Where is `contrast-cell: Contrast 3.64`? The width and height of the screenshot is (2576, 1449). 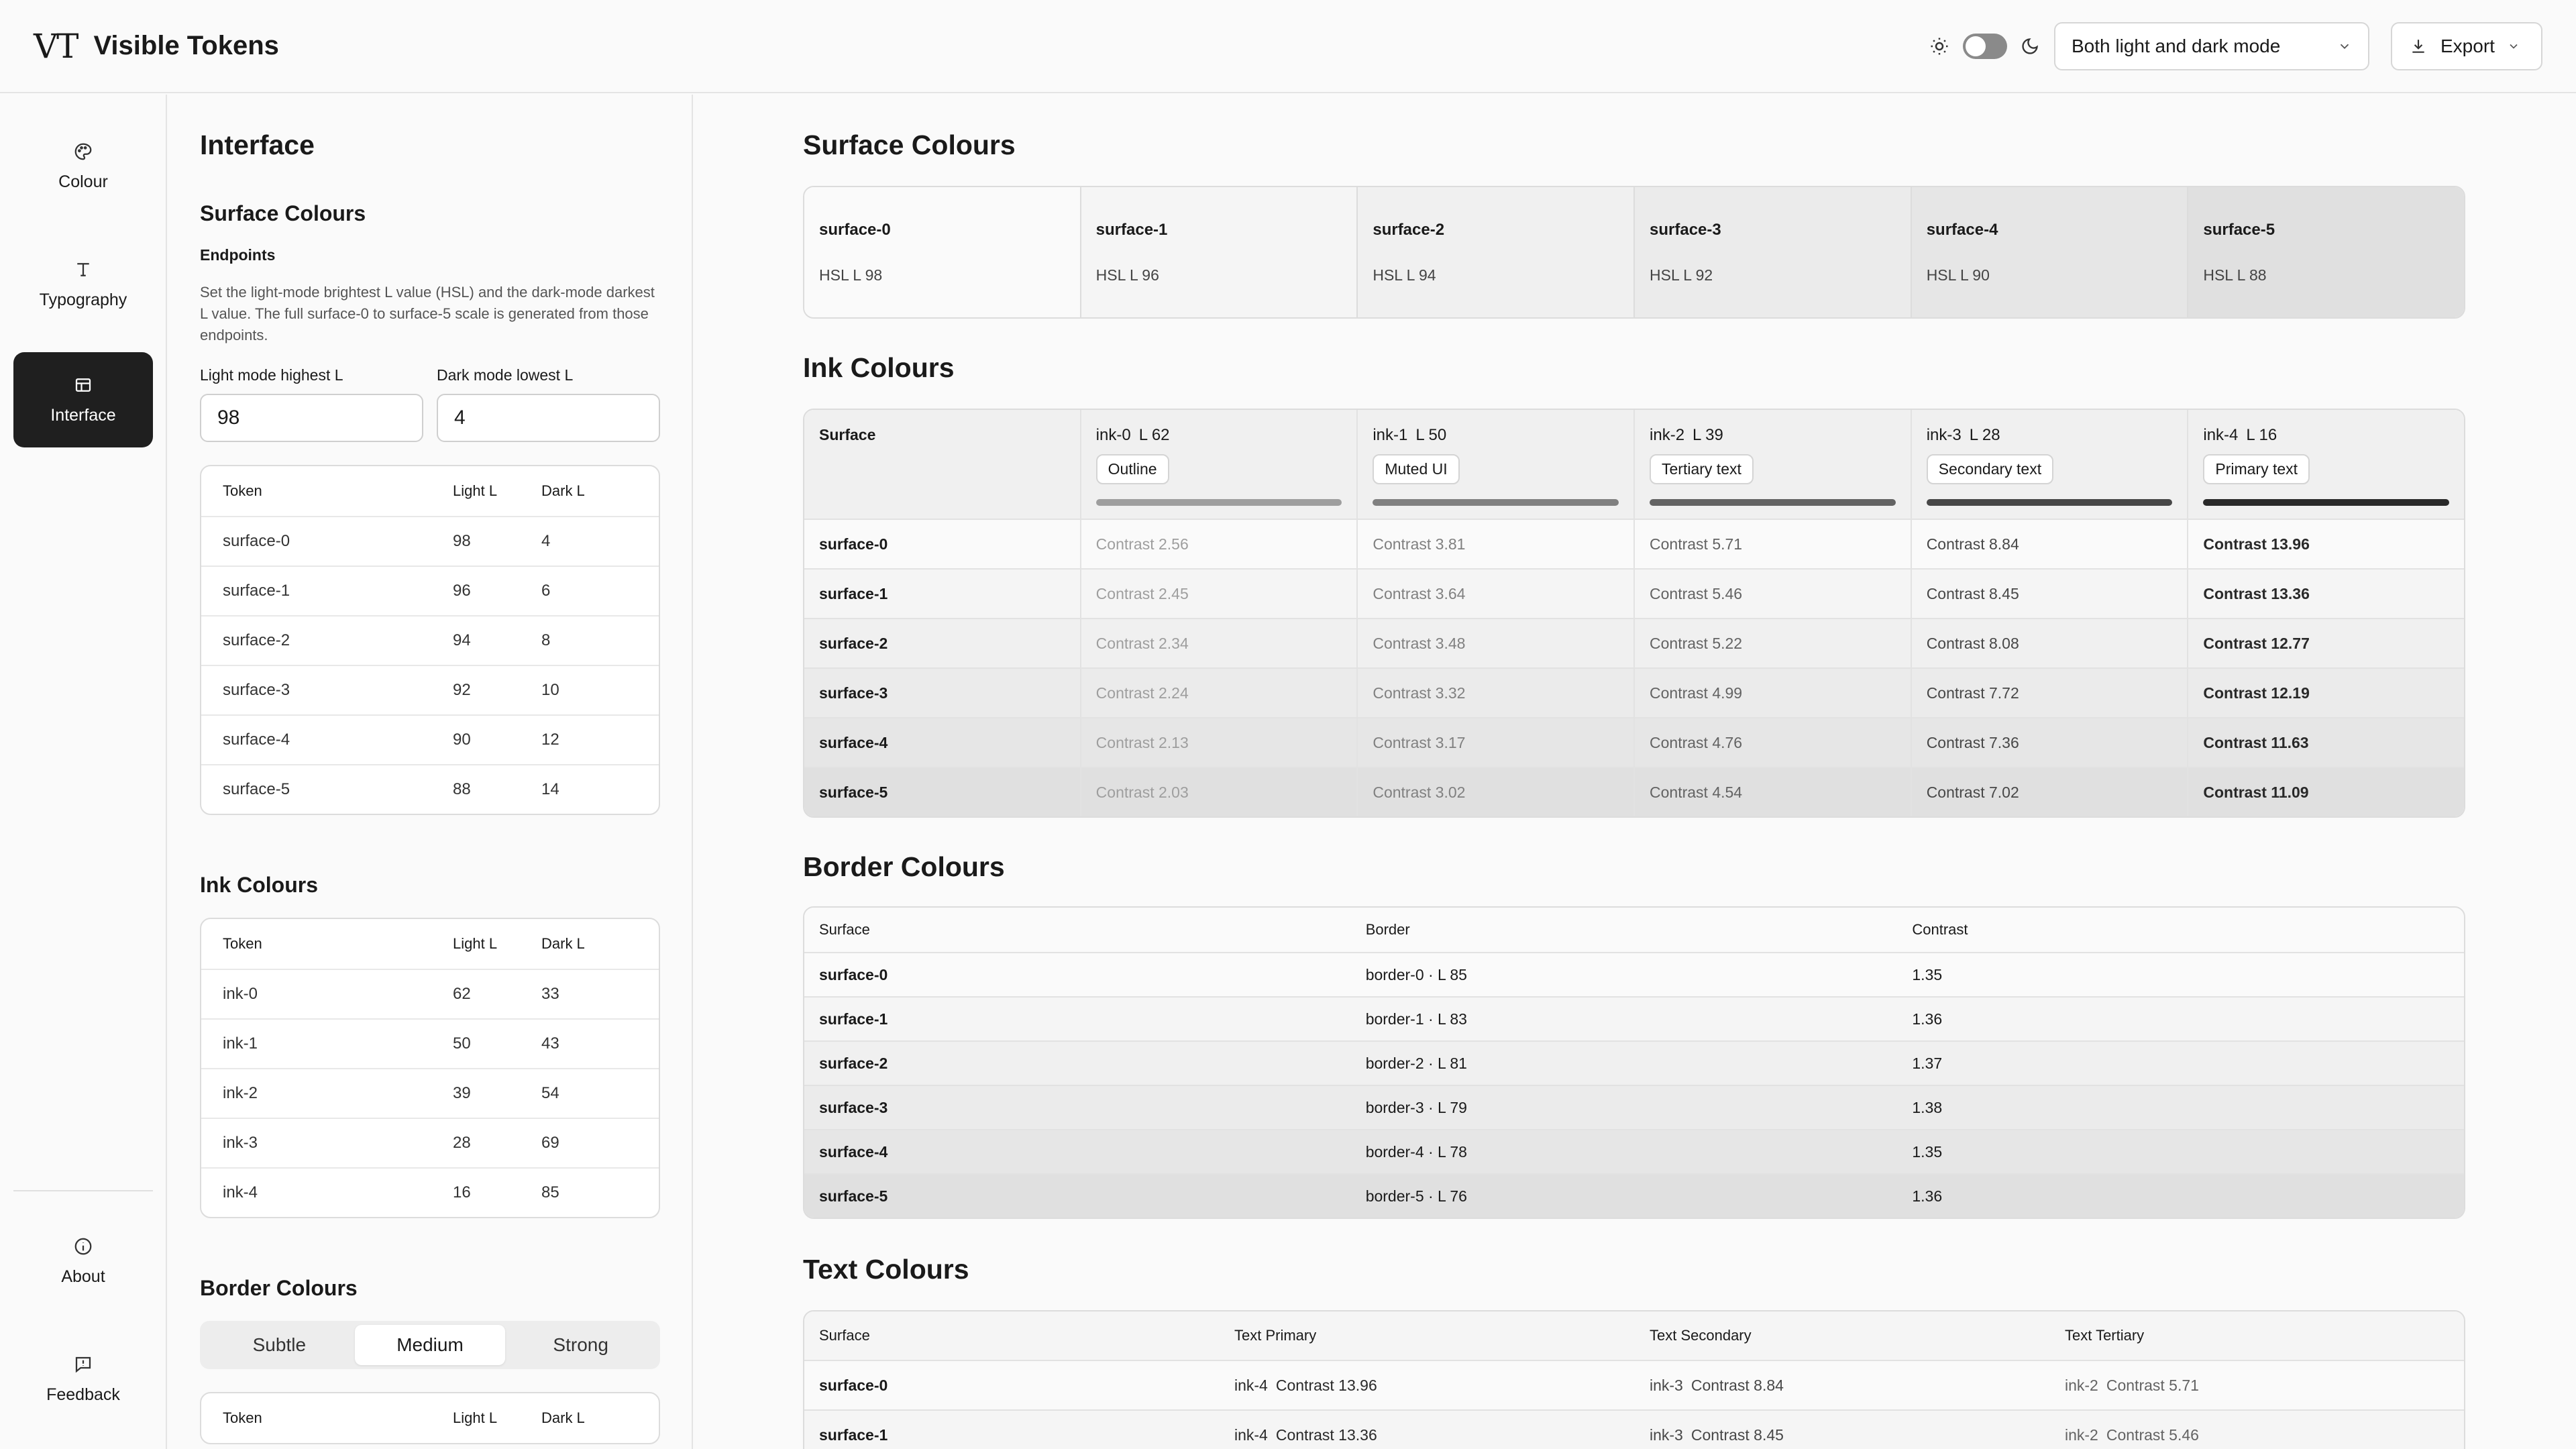 contrast-cell: Contrast 3.64 is located at coordinates (1494, 594).